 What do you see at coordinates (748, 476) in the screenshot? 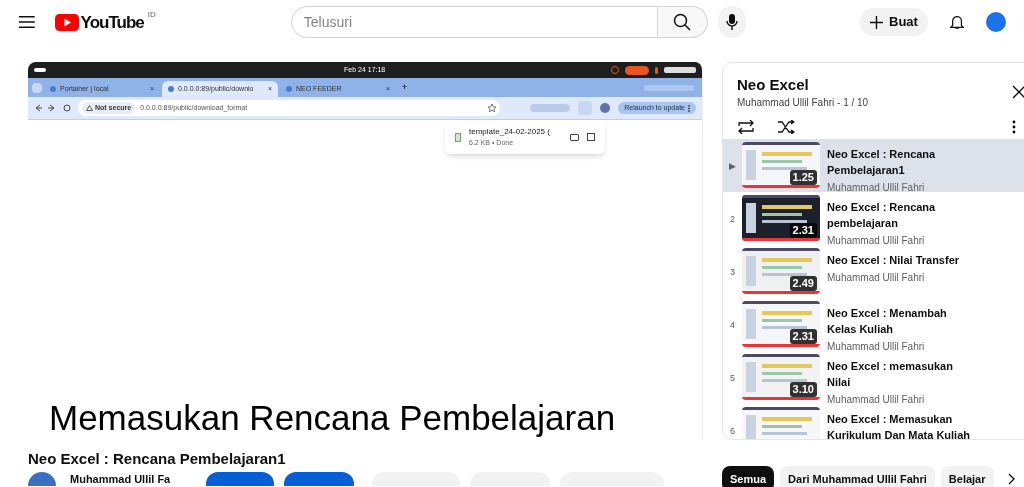
I see `filter-chip: Semua` at bounding box center [748, 476].